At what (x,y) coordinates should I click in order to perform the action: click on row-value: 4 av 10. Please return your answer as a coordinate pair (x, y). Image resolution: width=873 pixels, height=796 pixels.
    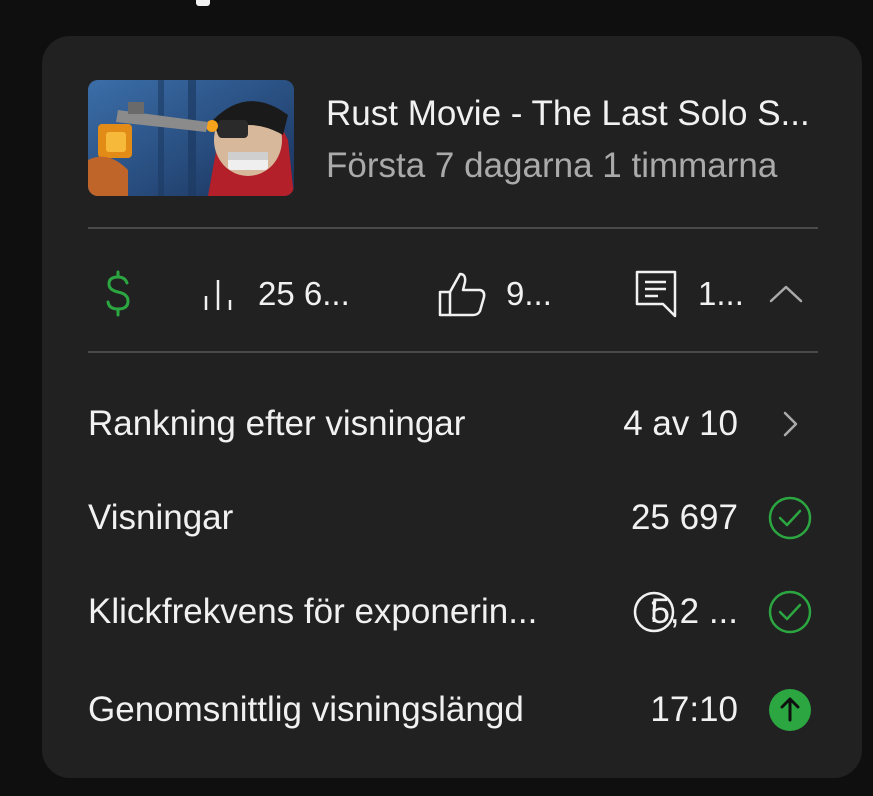
    Looking at the image, I should click on (680, 423).